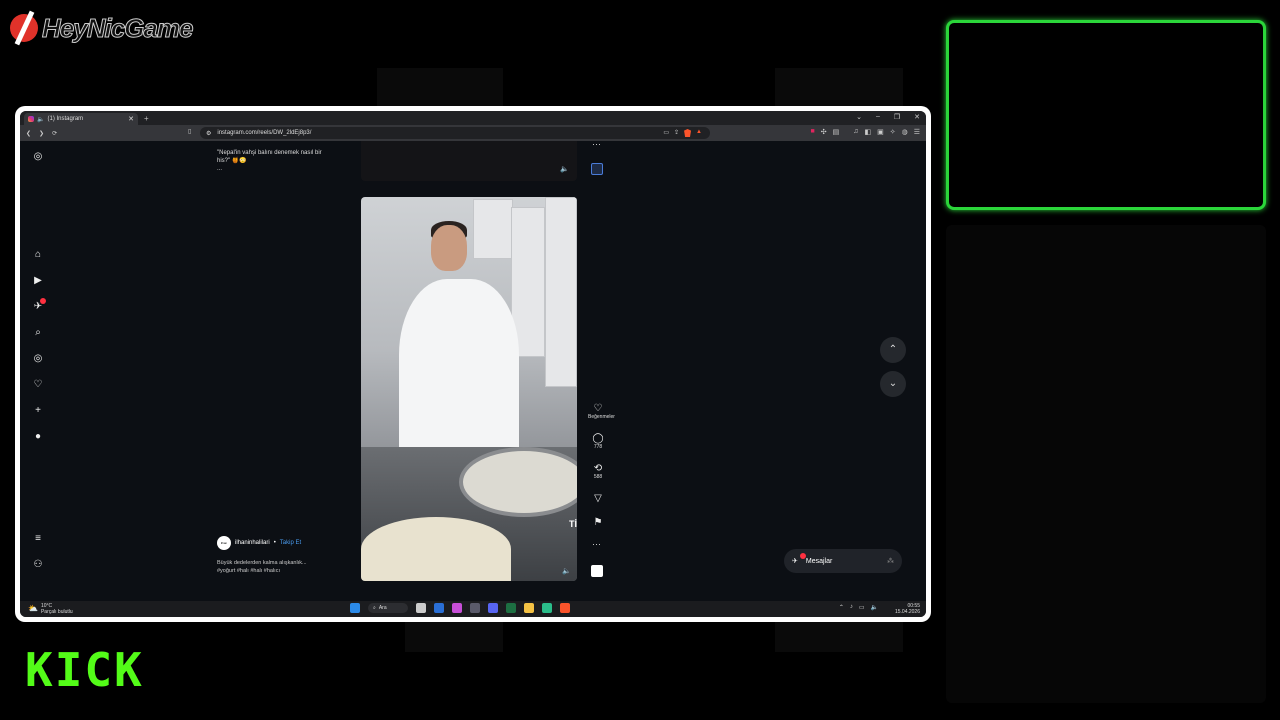 Image resolution: width=1280 pixels, height=720 pixels. I want to click on menu-icon: ☰, so click(917, 132).